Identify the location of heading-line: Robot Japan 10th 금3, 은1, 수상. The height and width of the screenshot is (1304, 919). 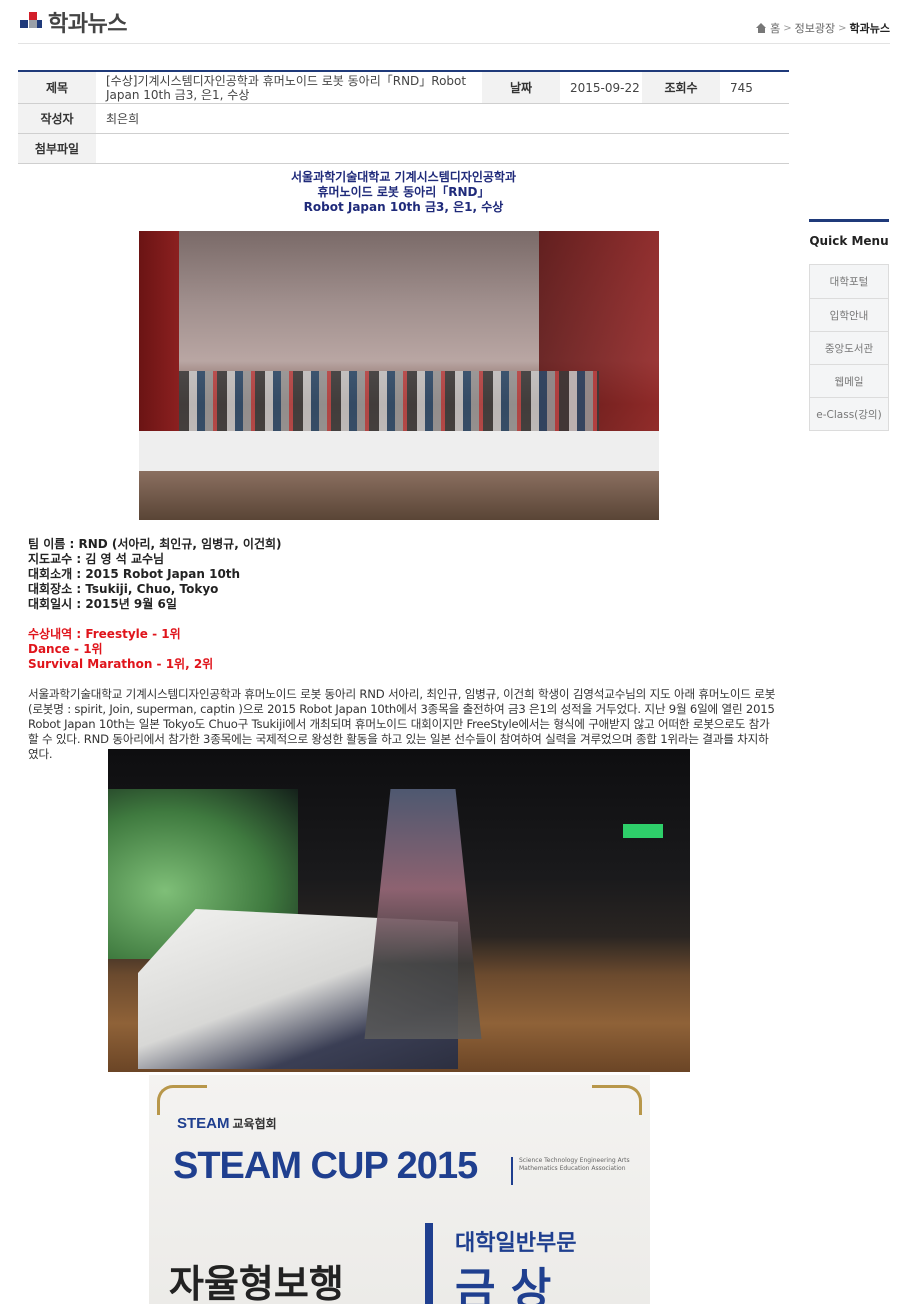
(403, 207).